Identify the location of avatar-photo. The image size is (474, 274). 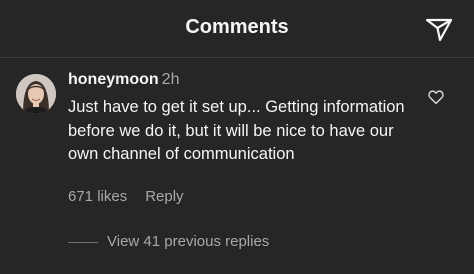
(36, 94).